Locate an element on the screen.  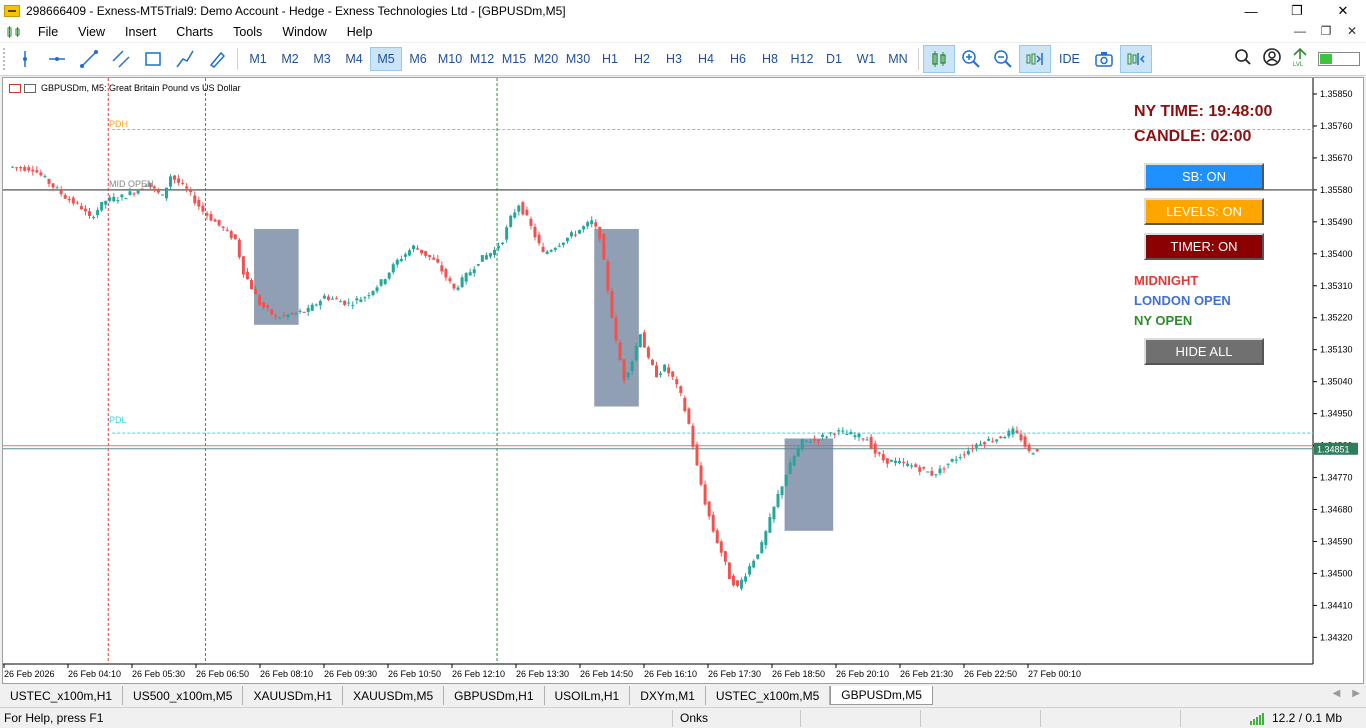
ide-button: IDE is located at coordinates (1069, 59).